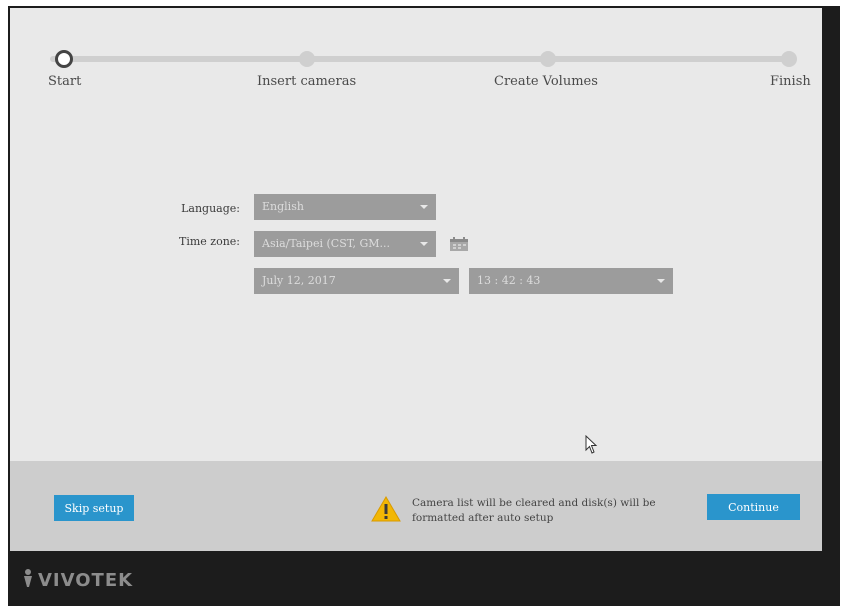 The image size is (845, 609). Describe the element at coordinates (790, 81) in the screenshot. I see `step-label-finish: Finish` at that location.